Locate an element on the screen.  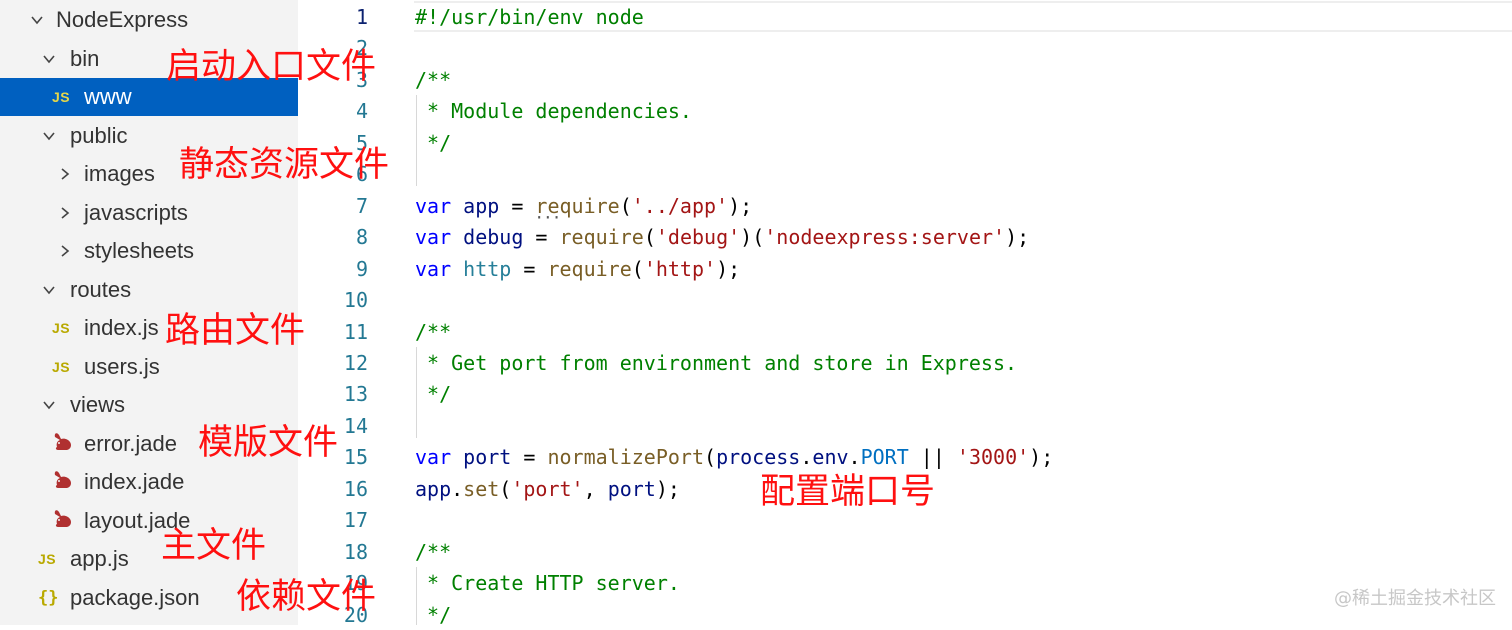
code-text: * Create HTTP server. is located at coordinates (547, 583).